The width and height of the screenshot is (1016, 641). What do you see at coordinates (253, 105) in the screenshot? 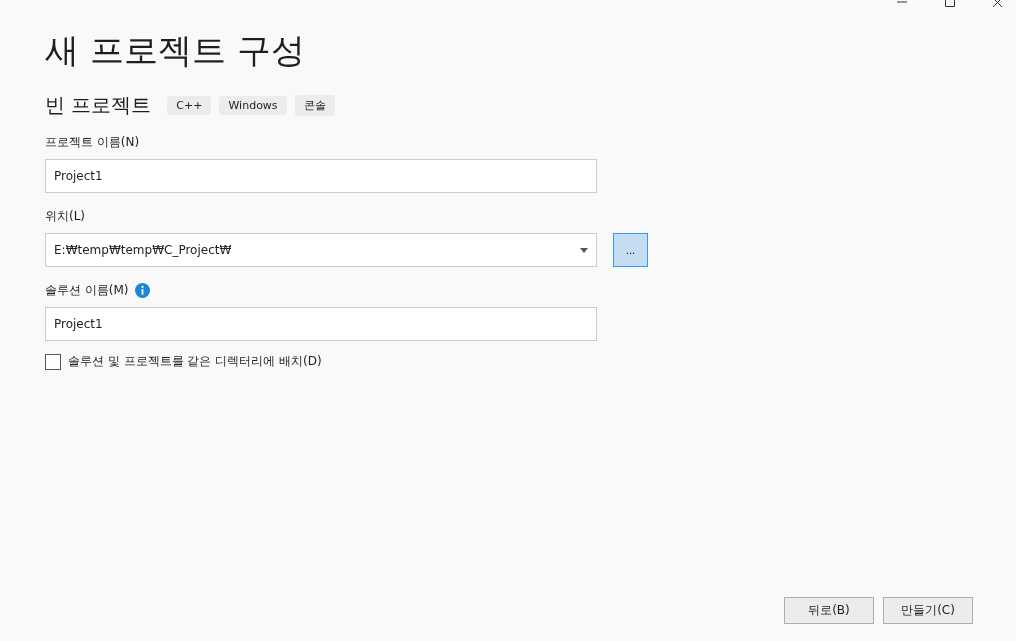
I see `template-tag: Windows` at bounding box center [253, 105].